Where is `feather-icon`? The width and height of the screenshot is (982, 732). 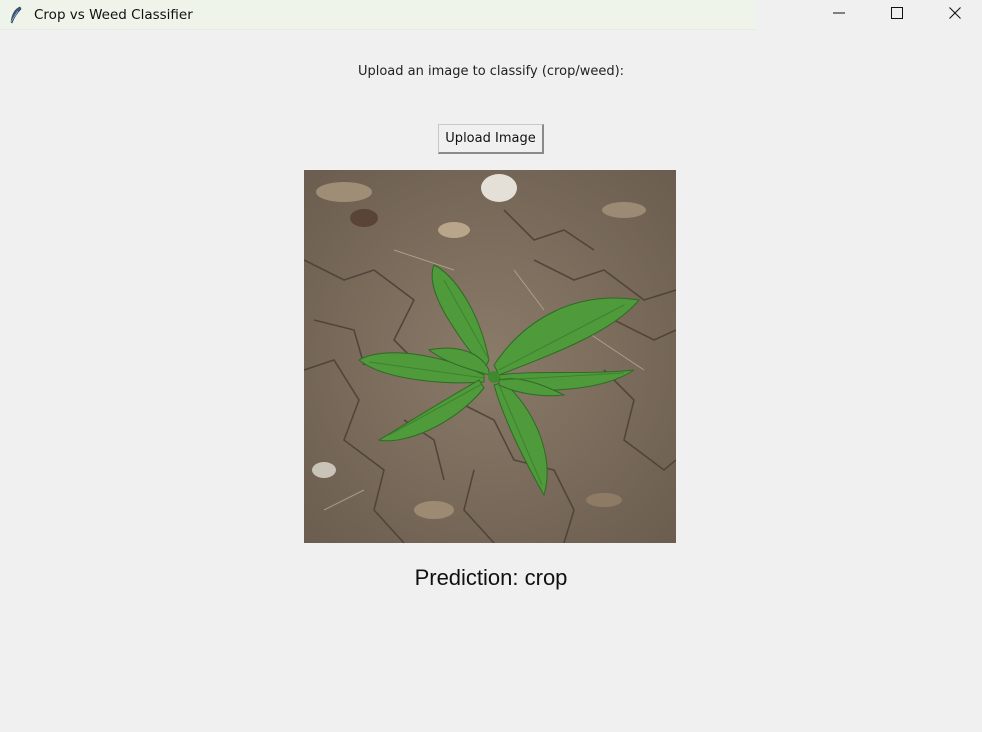 feather-icon is located at coordinates (16, 15).